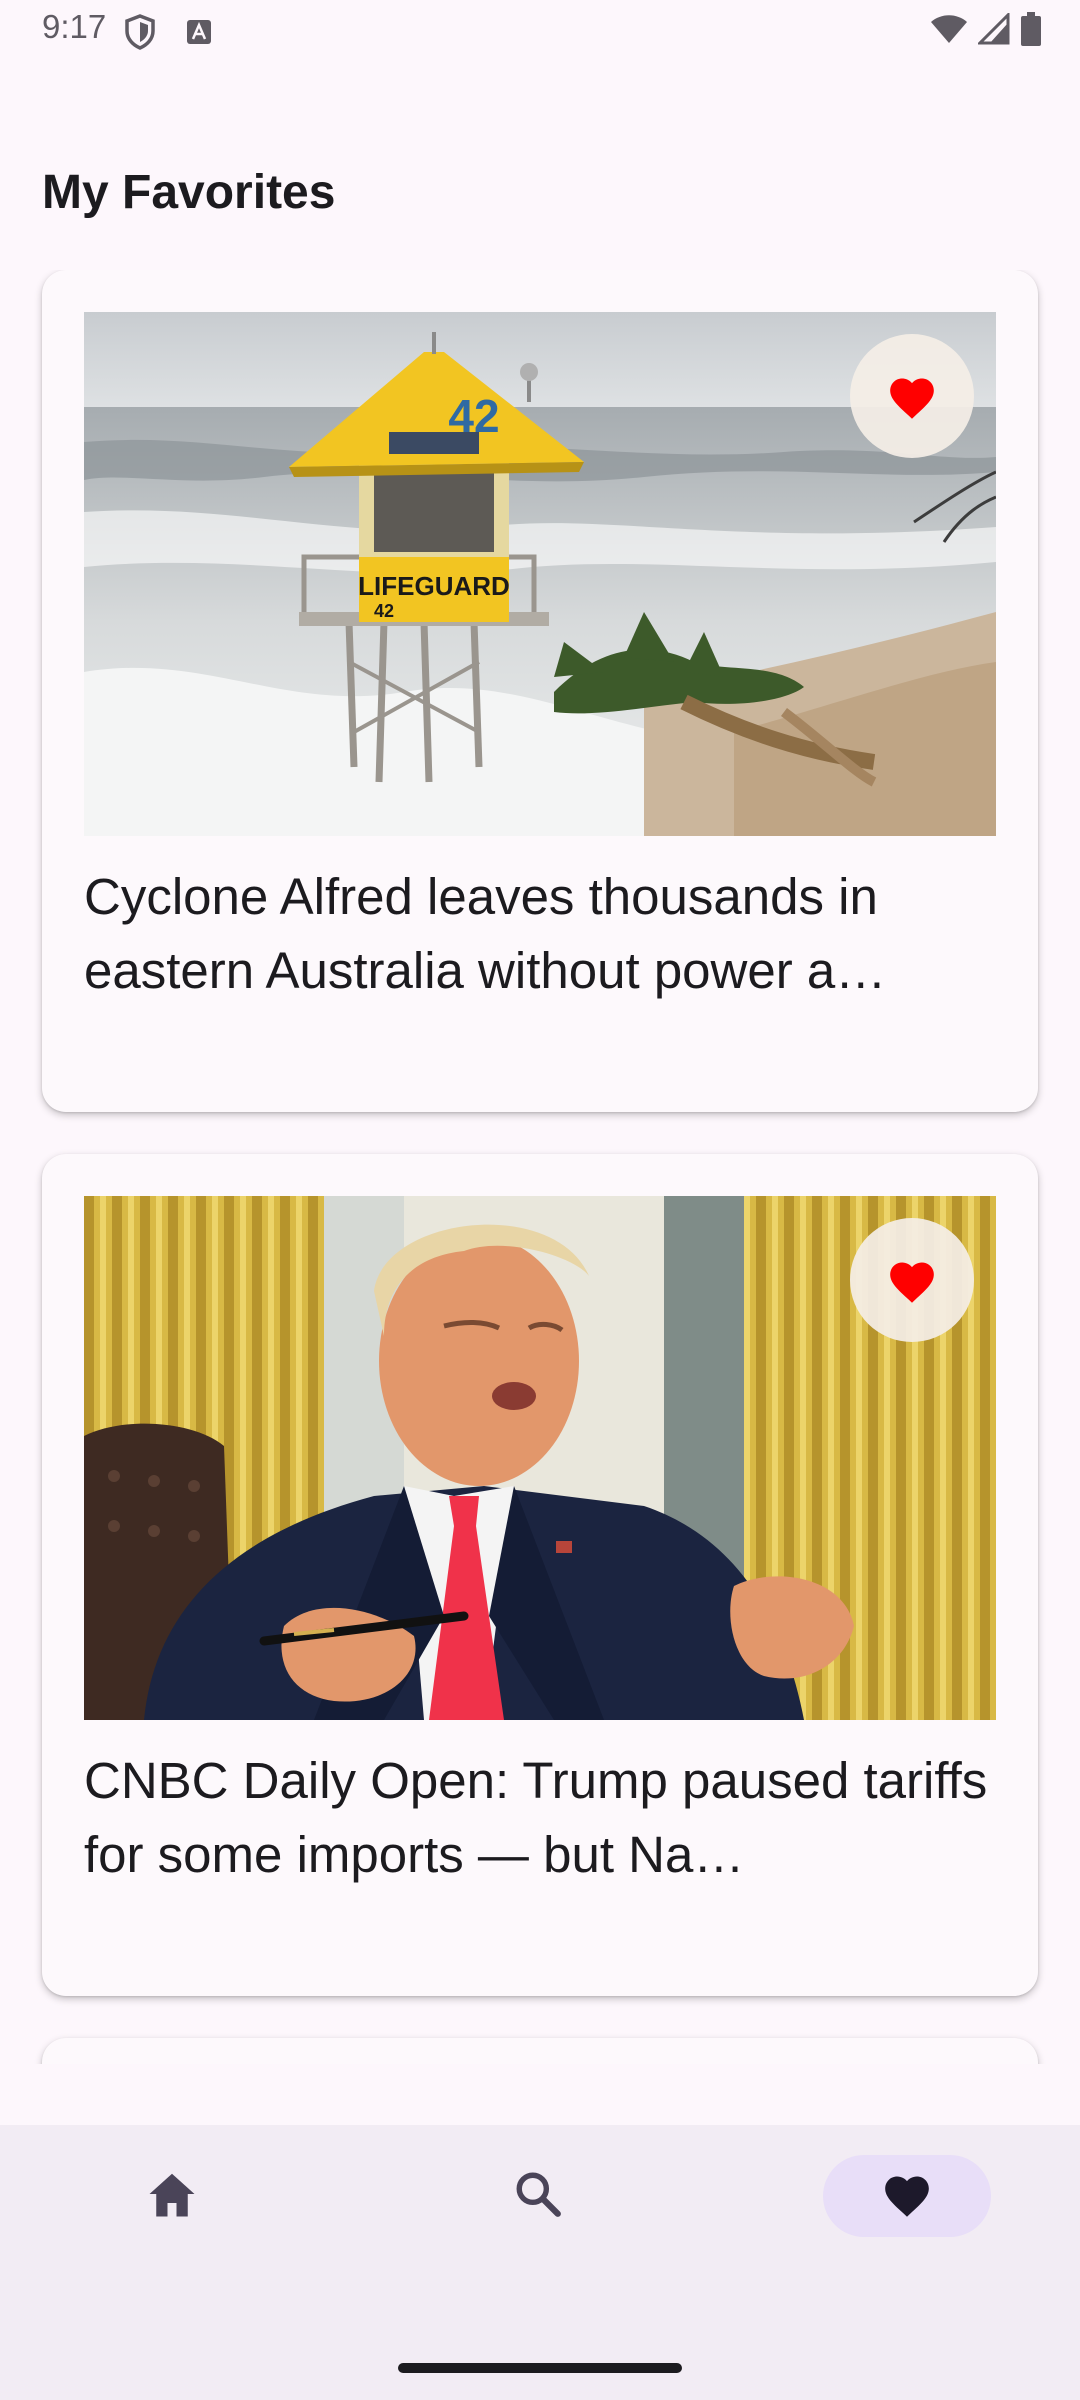 The image size is (1080, 2400). What do you see at coordinates (189, 192) in the screenshot?
I see `page-title: My Favorites` at bounding box center [189, 192].